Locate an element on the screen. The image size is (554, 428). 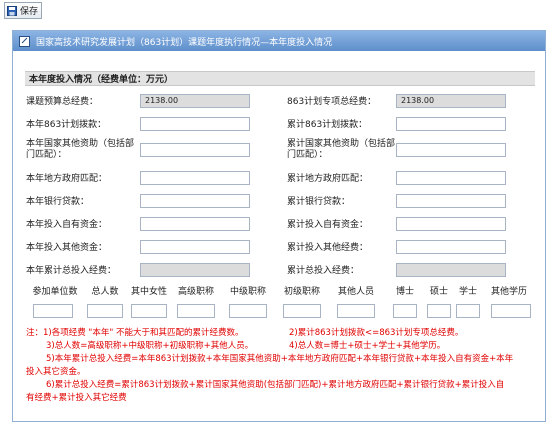
cum-other-nat-input is located at coordinates (451, 150).